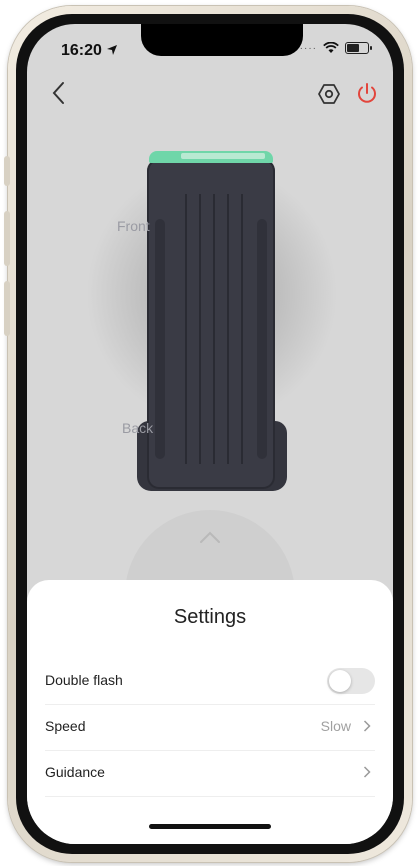 This screenshot has width=419, height=866. What do you see at coordinates (65, 726) in the screenshot?
I see `speed-label: Speed` at bounding box center [65, 726].